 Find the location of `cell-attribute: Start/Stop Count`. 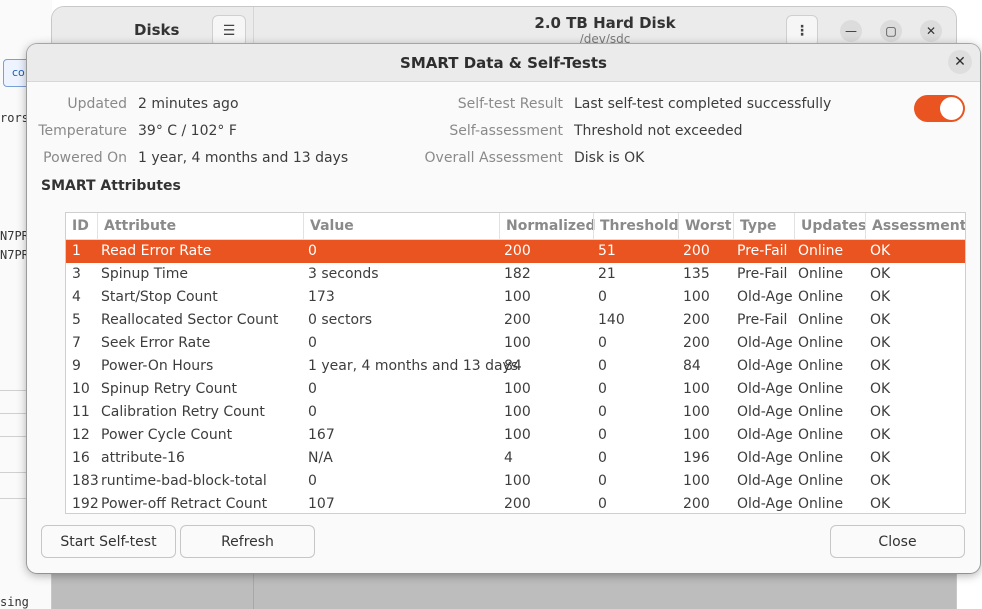

cell-attribute: Start/Stop Count is located at coordinates (159, 297).